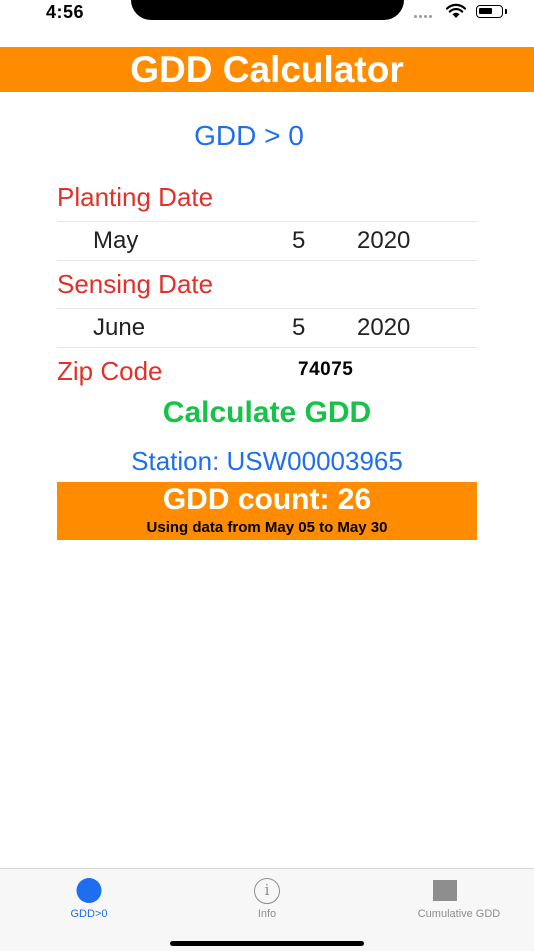 Image resolution: width=534 pixels, height=951 pixels. I want to click on cellular-signal-icon, so click(427, 13).